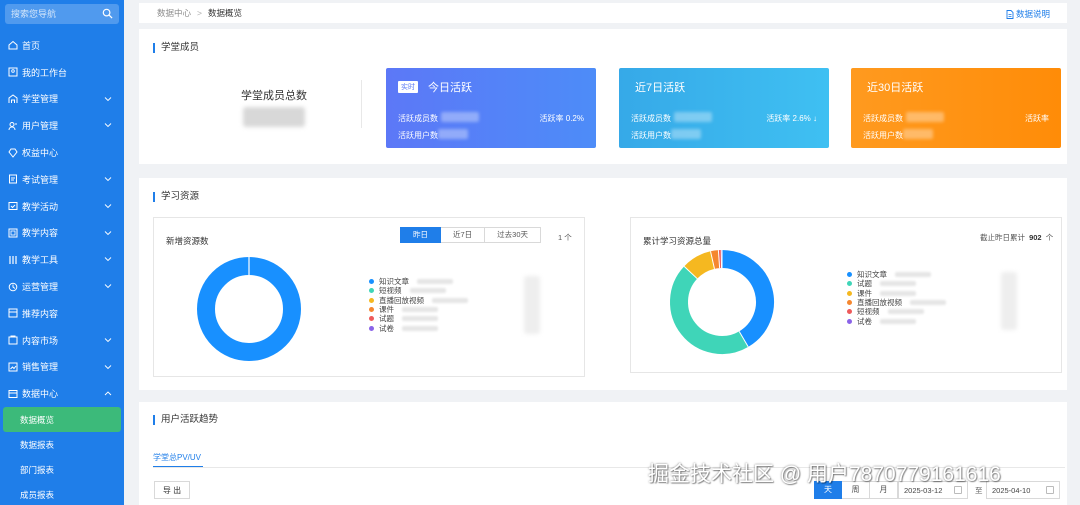 The image size is (1080, 505). What do you see at coordinates (274, 117) in the screenshot?
I see `total-members-value` at bounding box center [274, 117].